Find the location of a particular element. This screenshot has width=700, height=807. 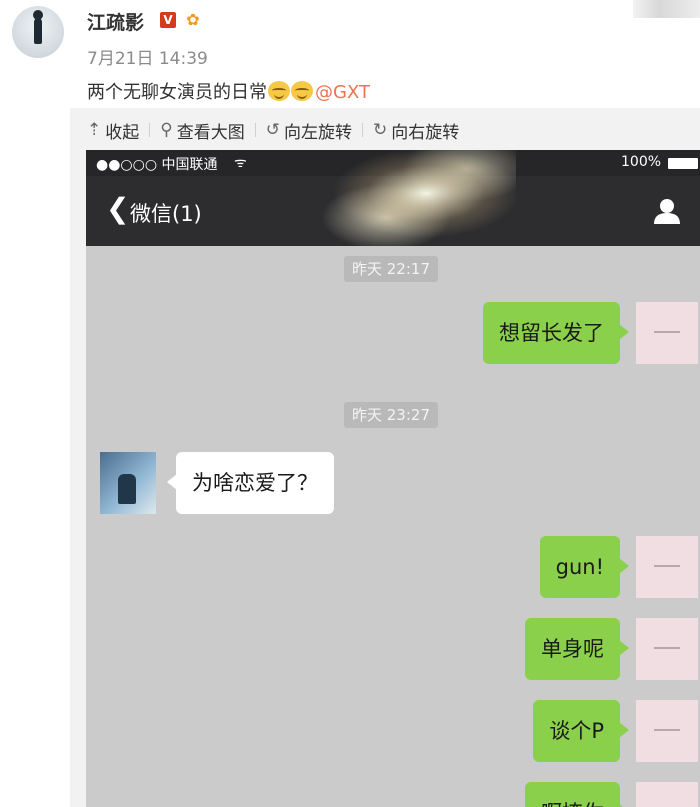

view-large-label: 查看大图 is located at coordinates (210, 132).